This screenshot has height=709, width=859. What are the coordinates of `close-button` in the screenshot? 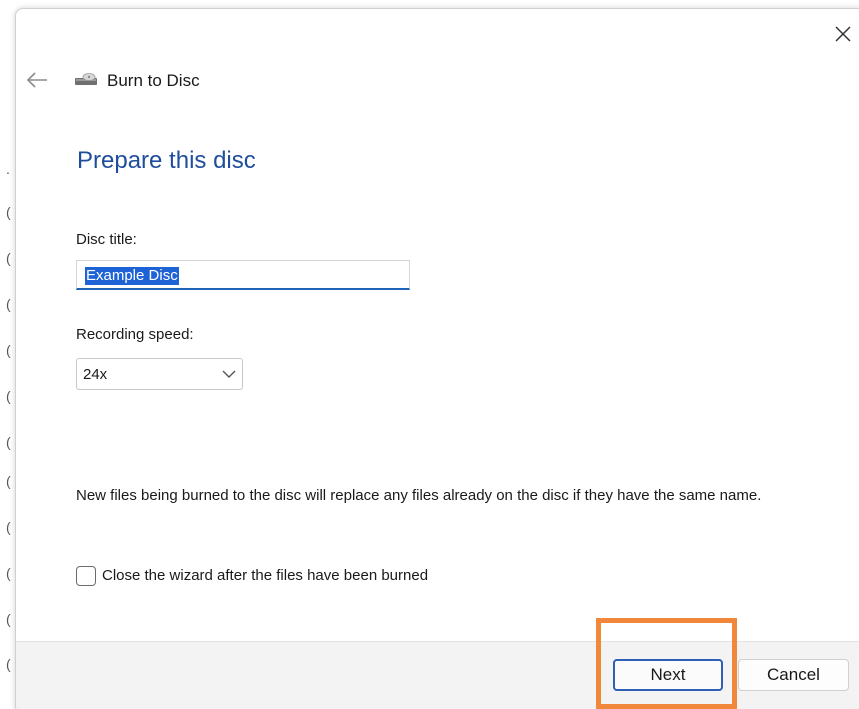 It's located at (843, 34).